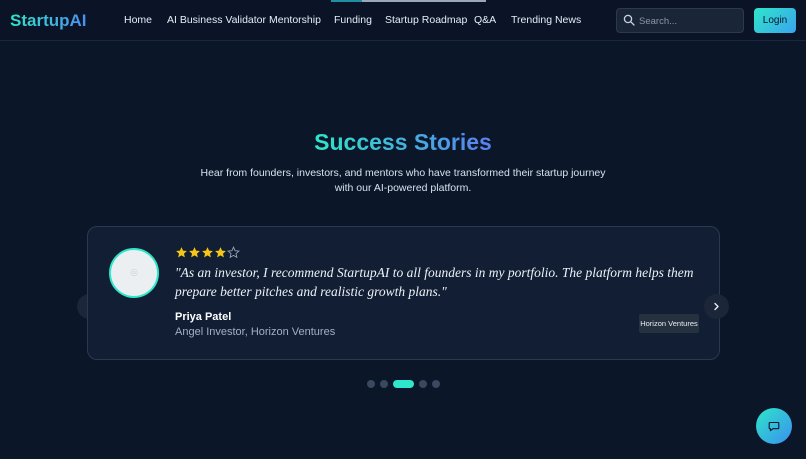 Image resolution: width=806 pixels, height=459 pixels. Describe the element at coordinates (138, 20) in the screenshot. I see `nav-link-home: Home` at that location.